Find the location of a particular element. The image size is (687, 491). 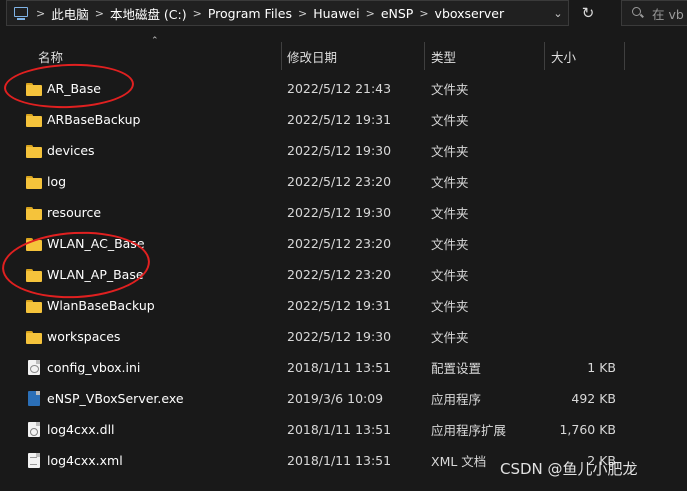

file-name: WlanBaseBackup is located at coordinates (101, 305).